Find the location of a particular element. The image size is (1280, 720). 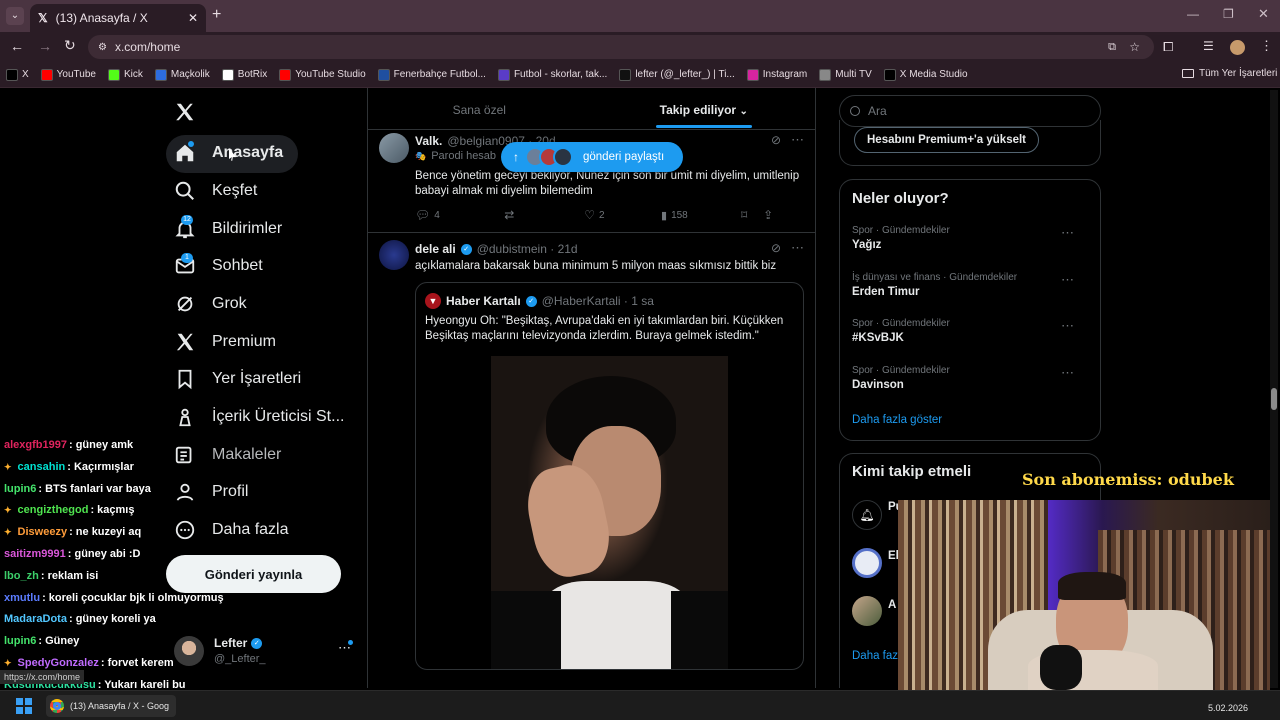

chrome-taskbar-button: (13) Anasayfa / X - Goog is located at coordinates (111, 706).